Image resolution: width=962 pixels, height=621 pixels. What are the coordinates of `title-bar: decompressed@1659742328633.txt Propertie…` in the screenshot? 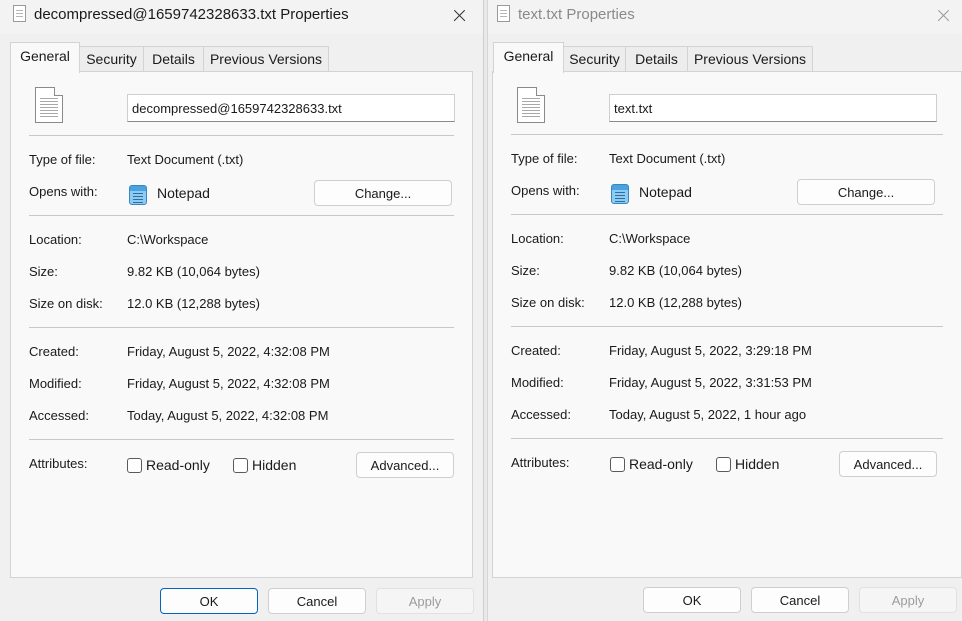 It's located at (241, 17).